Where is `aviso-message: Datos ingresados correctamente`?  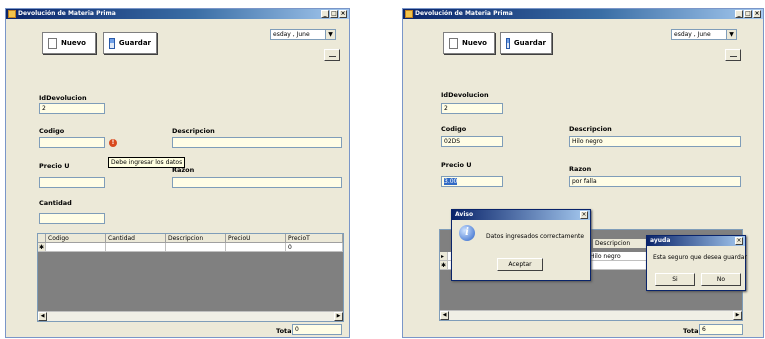 aviso-message: Datos ingresados correctamente is located at coordinates (535, 236).